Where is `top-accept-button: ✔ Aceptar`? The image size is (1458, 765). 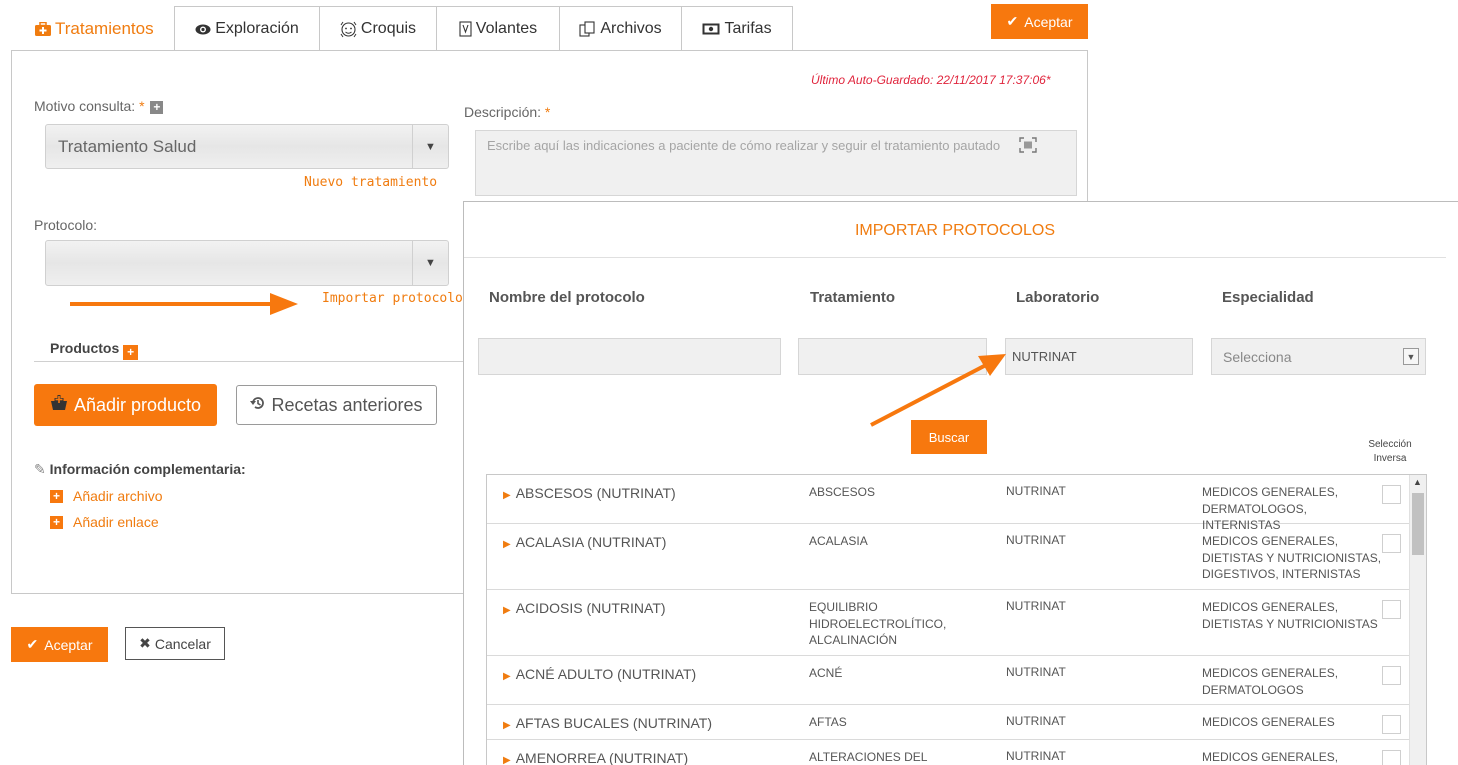
top-accept-button: ✔ Aceptar is located at coordinates (1039, 21).